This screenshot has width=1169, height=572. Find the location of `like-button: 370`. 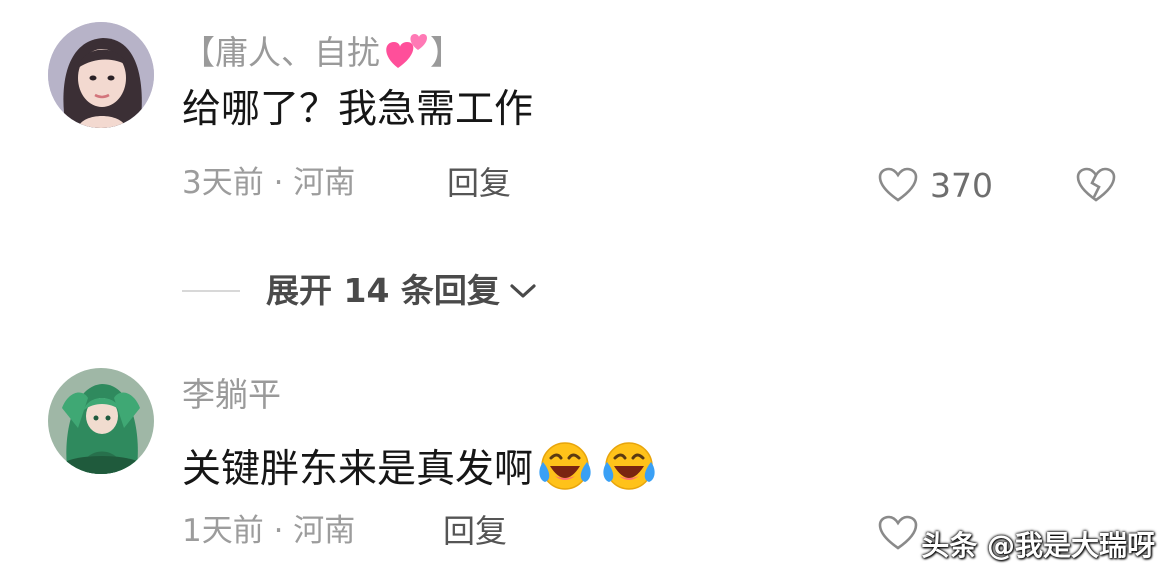

like-button: 370 is located at coordinates (935, 185).